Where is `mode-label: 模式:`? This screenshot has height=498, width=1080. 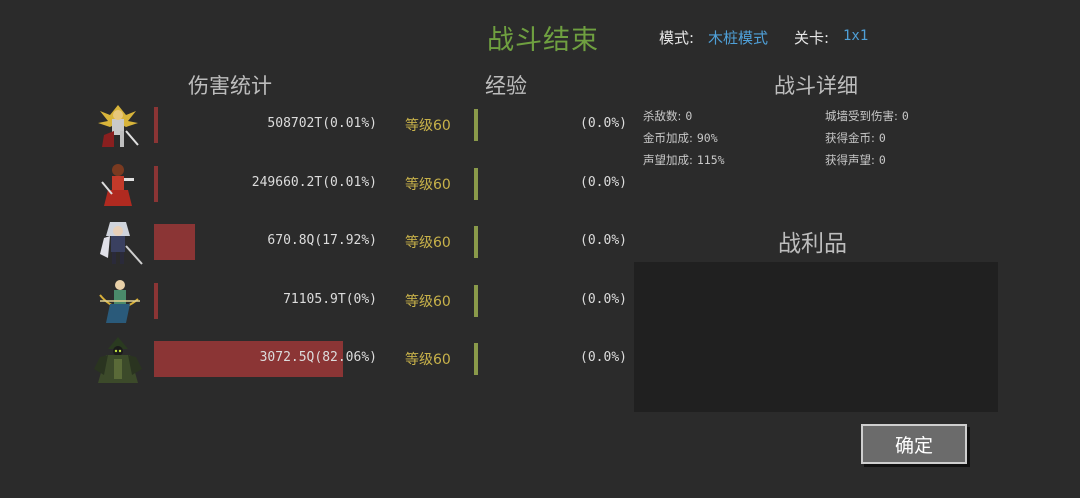
mode-label: 模式: is located at coordinates (677, 38).